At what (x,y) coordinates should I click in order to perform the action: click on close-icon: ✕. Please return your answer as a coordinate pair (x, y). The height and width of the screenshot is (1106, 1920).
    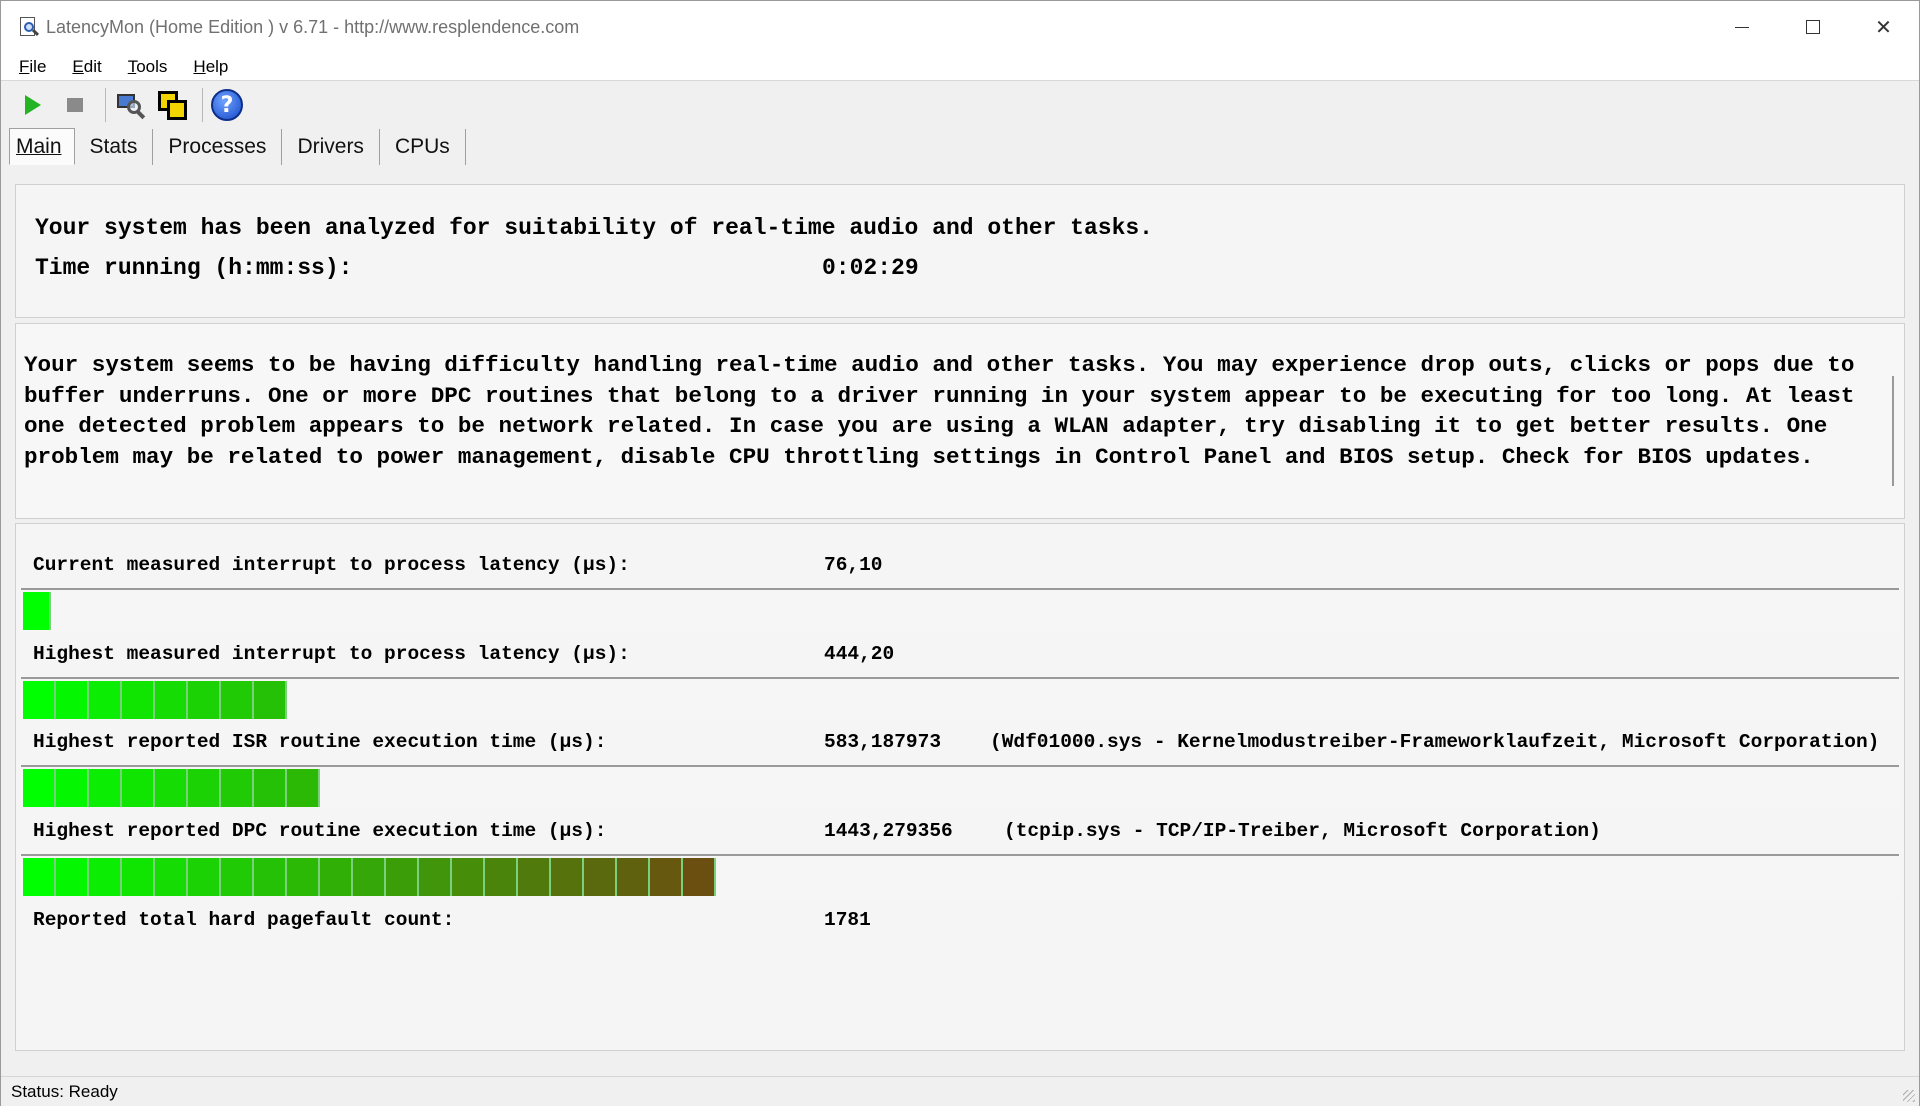
    Looking at the image, I should click on (1883, 27).